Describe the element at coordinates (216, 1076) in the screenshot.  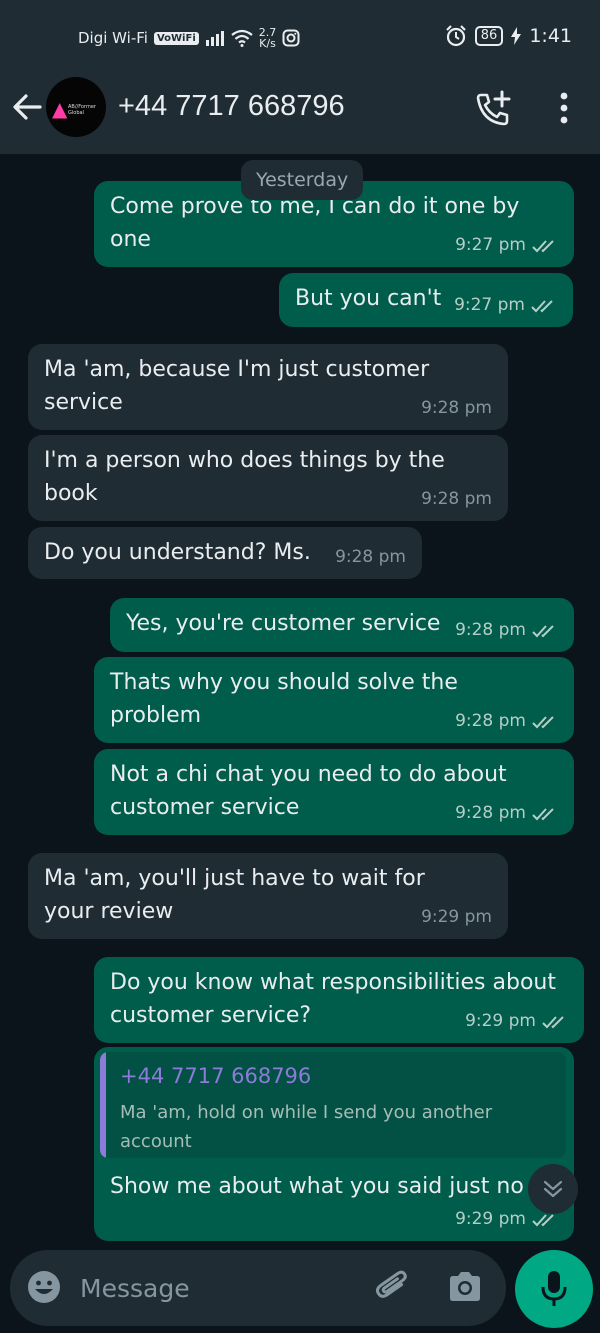
I see `quoted-sender: +44 7717 668796` at that location.